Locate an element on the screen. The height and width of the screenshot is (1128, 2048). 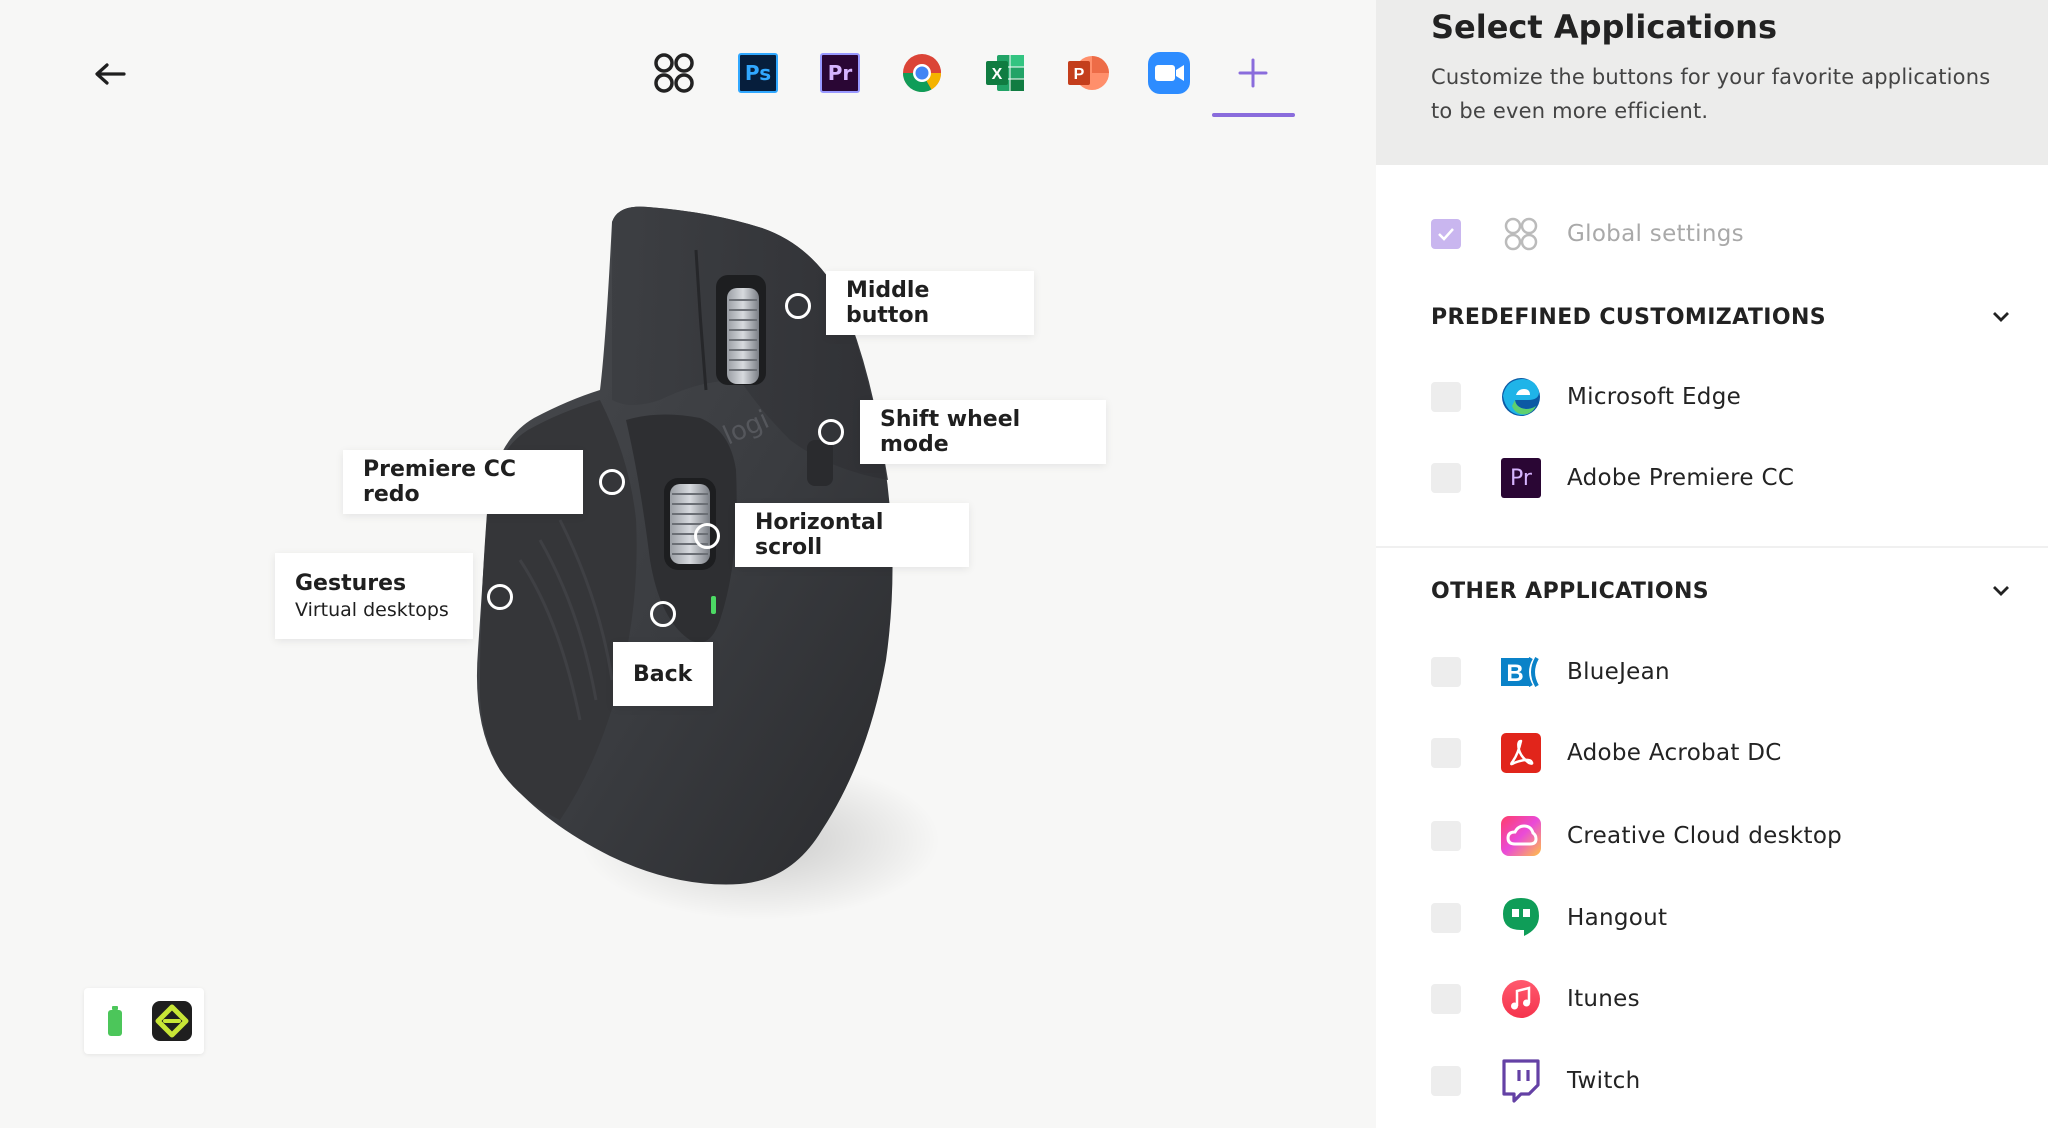
photoshop-icon: Ps is located at coordinates (758, 73).